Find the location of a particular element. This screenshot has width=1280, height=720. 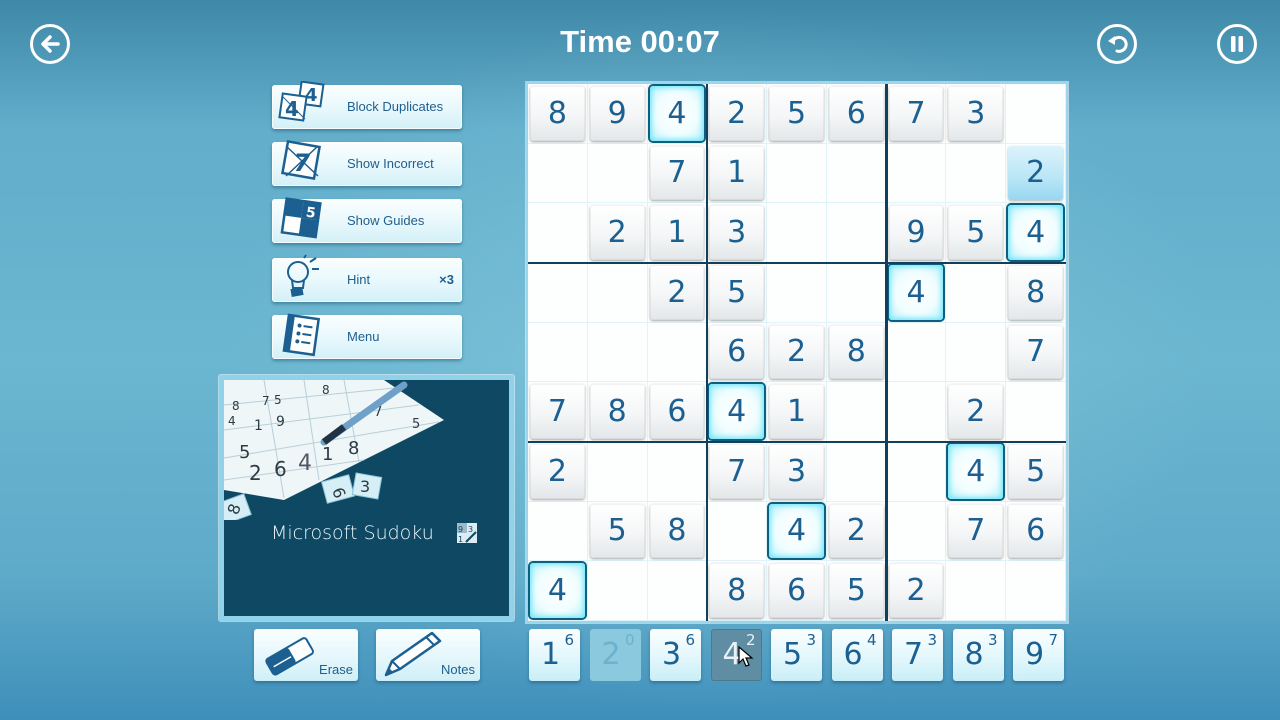

numpad-button-4: 42 is located at coordinates (736, 655).